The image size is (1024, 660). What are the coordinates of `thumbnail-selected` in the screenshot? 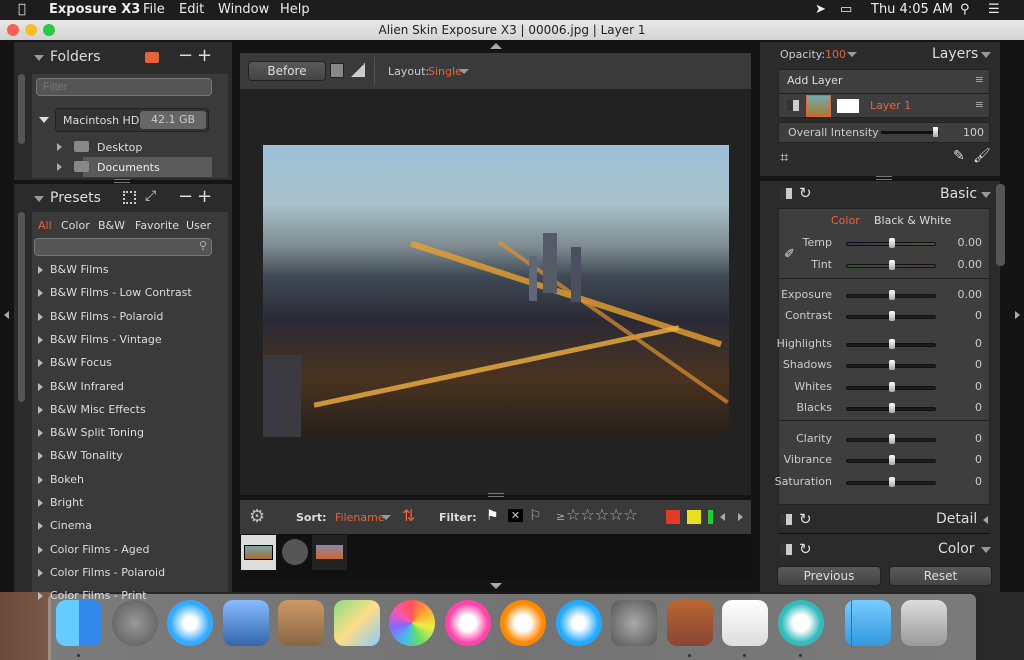 It's located at (258, 552).